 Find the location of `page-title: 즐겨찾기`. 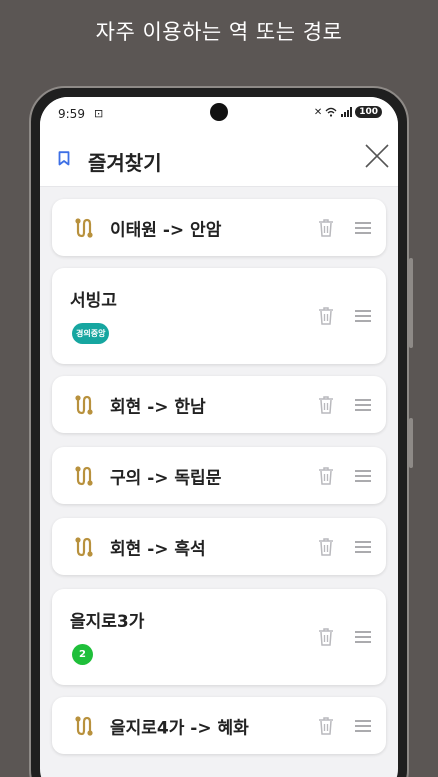

page-title: 즐겨찾기 is located at coordinates (125, 163).